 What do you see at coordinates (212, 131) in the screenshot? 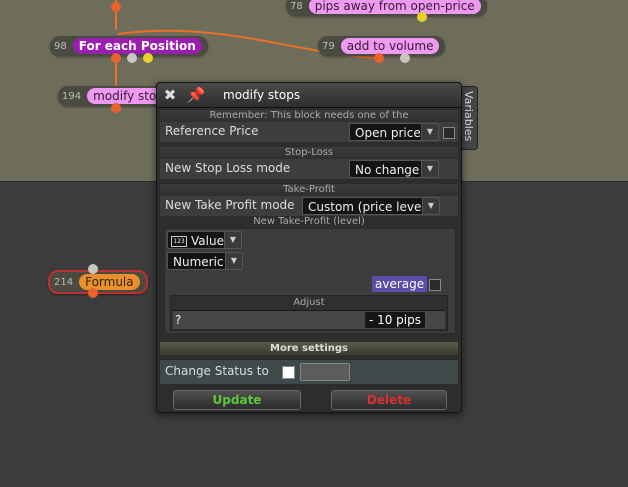
I see `reference-price-label: Reference Price` at bounding box center [212, 131].